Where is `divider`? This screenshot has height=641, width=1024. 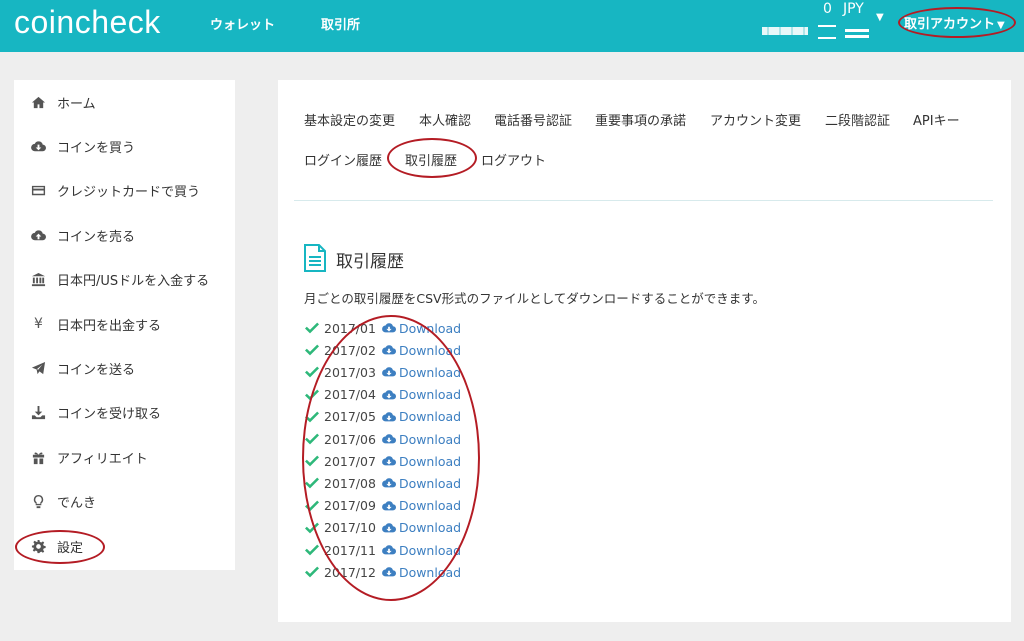
divider is located at coordinates (643, 200).